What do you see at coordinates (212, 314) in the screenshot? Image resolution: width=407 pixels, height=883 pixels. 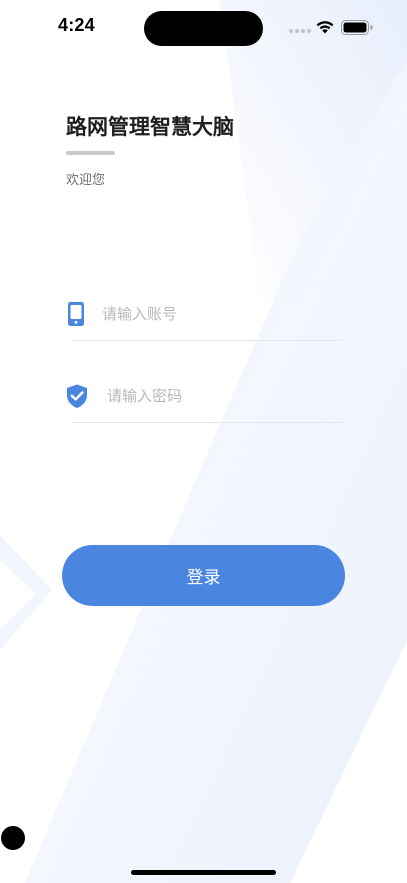 I see `account-input` at bounding box center [212, 314].